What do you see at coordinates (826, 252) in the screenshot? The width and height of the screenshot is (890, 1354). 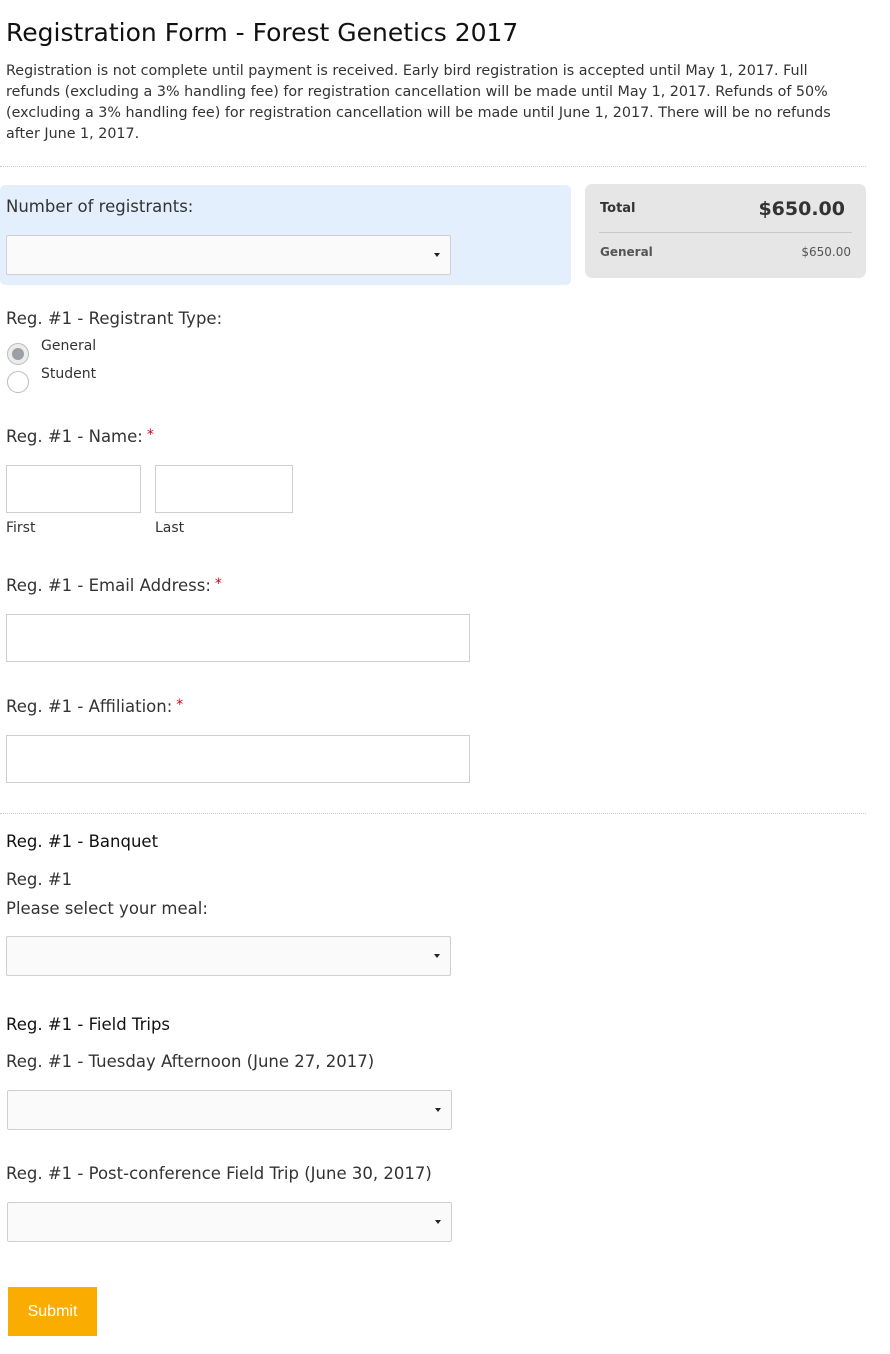 I see `summary-line-value: $650.00` at bounding box center [826, 252].